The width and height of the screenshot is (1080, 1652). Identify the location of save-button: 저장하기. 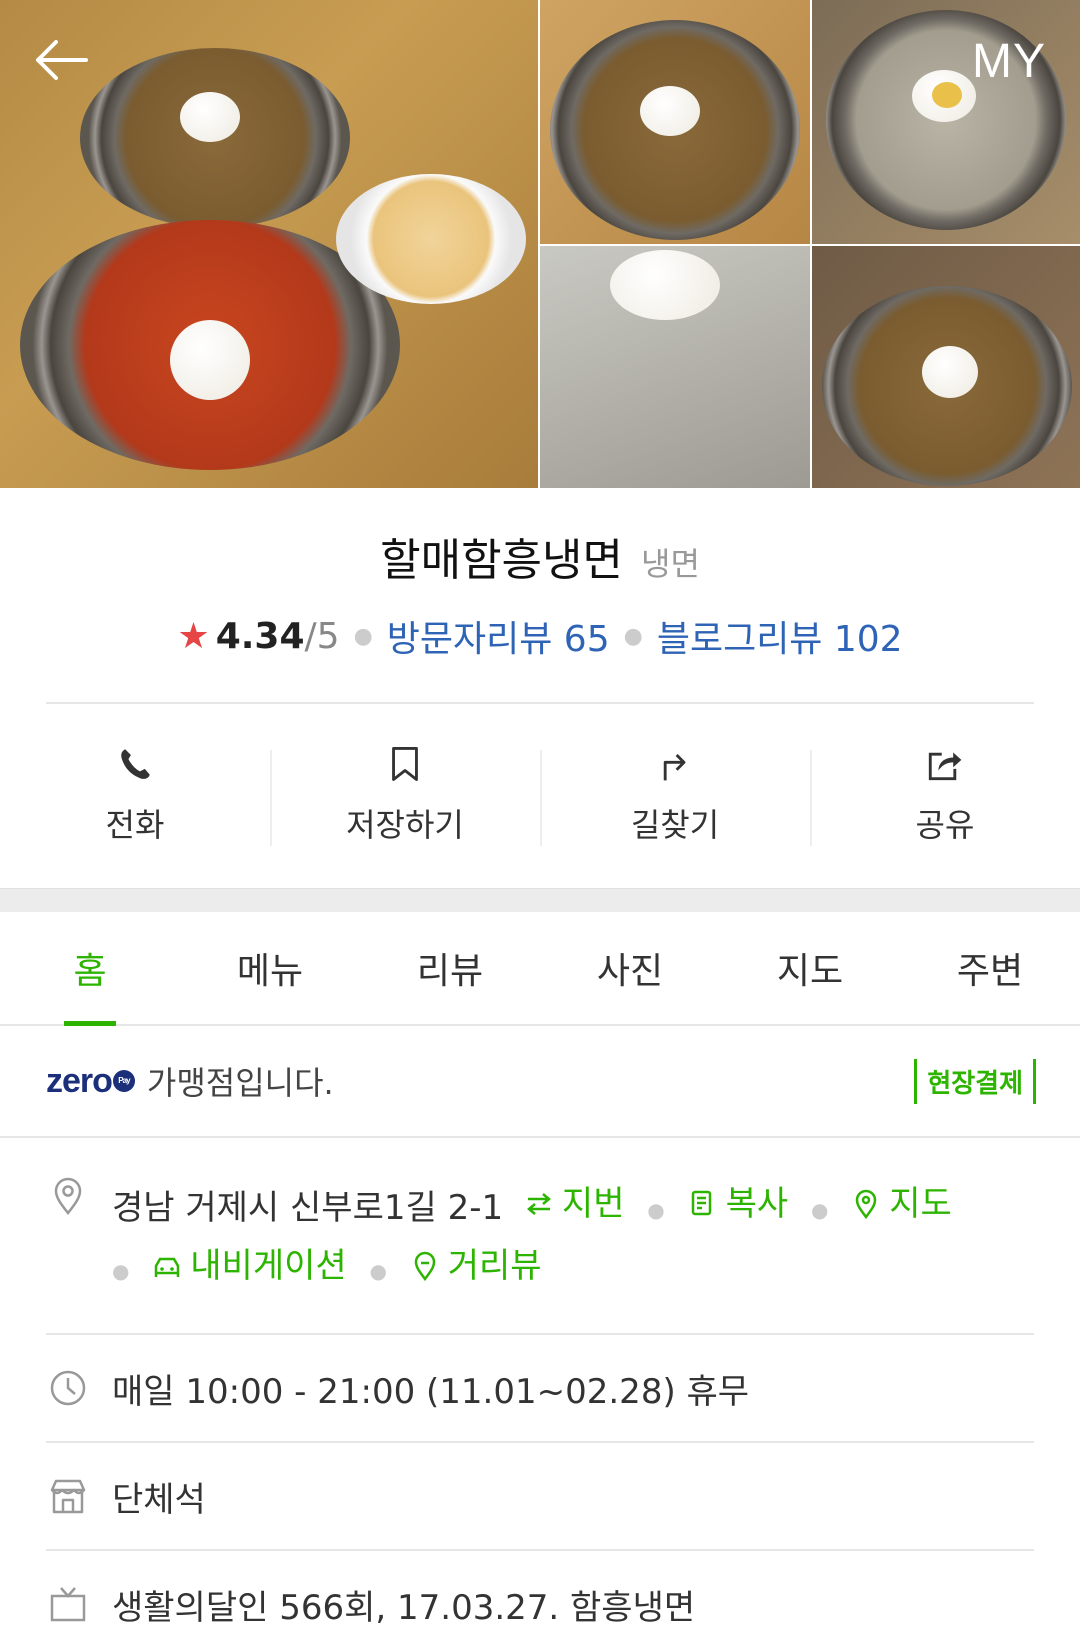
(405, 796).